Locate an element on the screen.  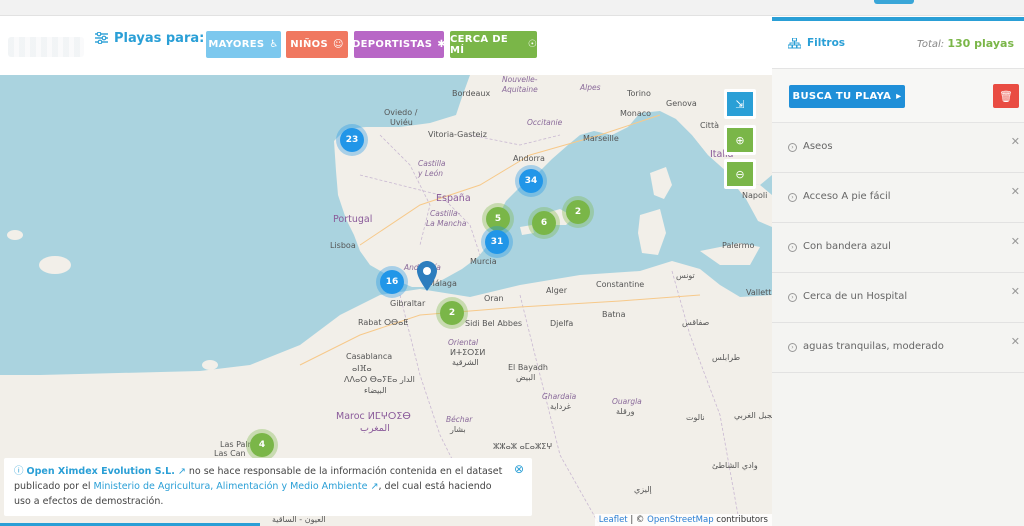
top-indicator is located at coordinates (894, 2).